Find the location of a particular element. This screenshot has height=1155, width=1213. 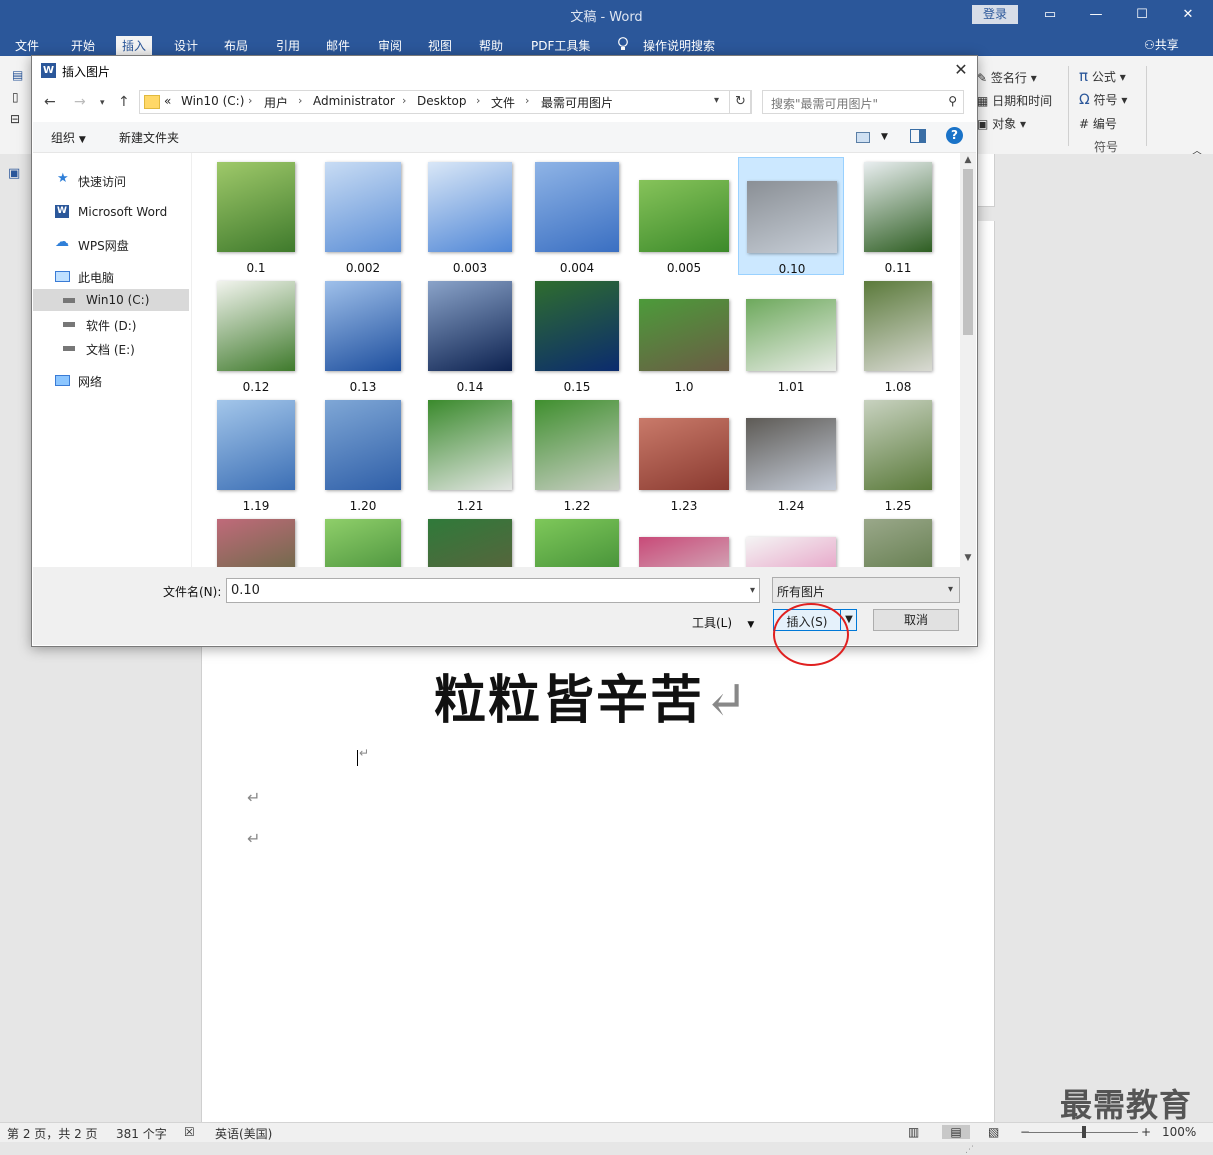

share-button: ⚇共享 is located at coordinates (1161, 44).